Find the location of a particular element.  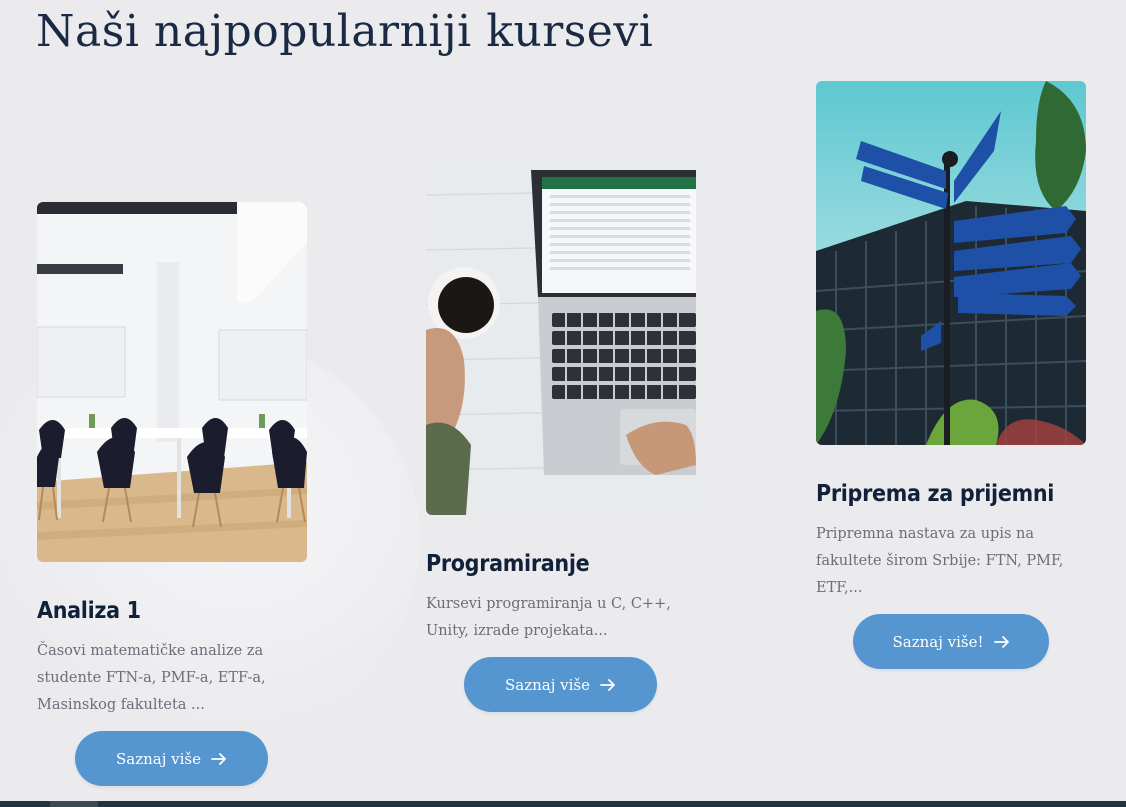

course-image-faculty is located at coordinates (951, 263).